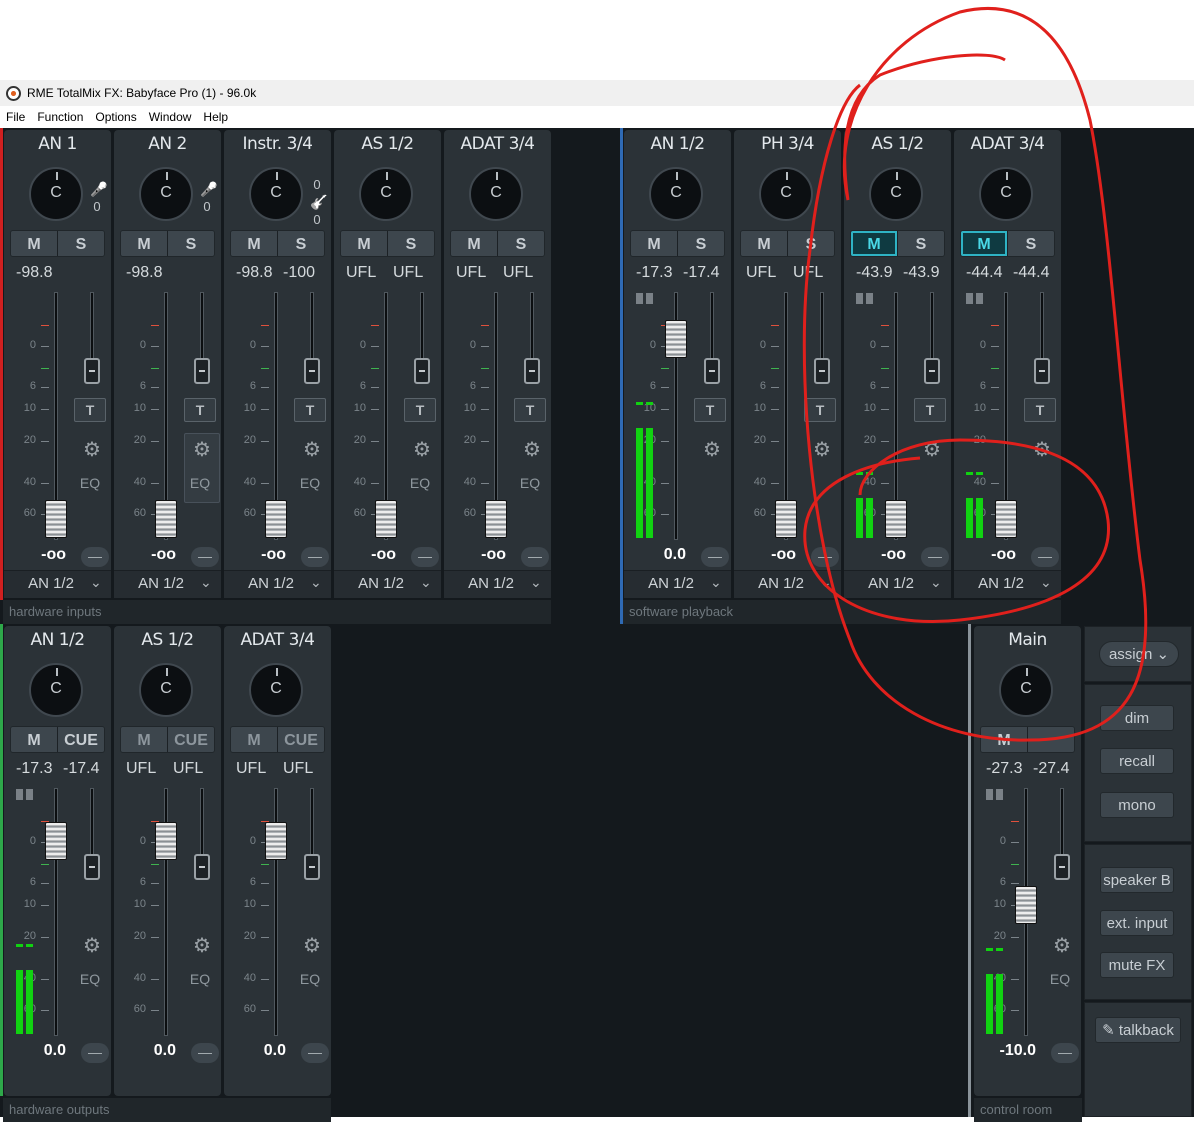 This screenshot has height=1122, width=1194. Describe the element at coordinates (1139, 654) in the screenshot. I see `assign-dropdown: assign ⌄` at that location.